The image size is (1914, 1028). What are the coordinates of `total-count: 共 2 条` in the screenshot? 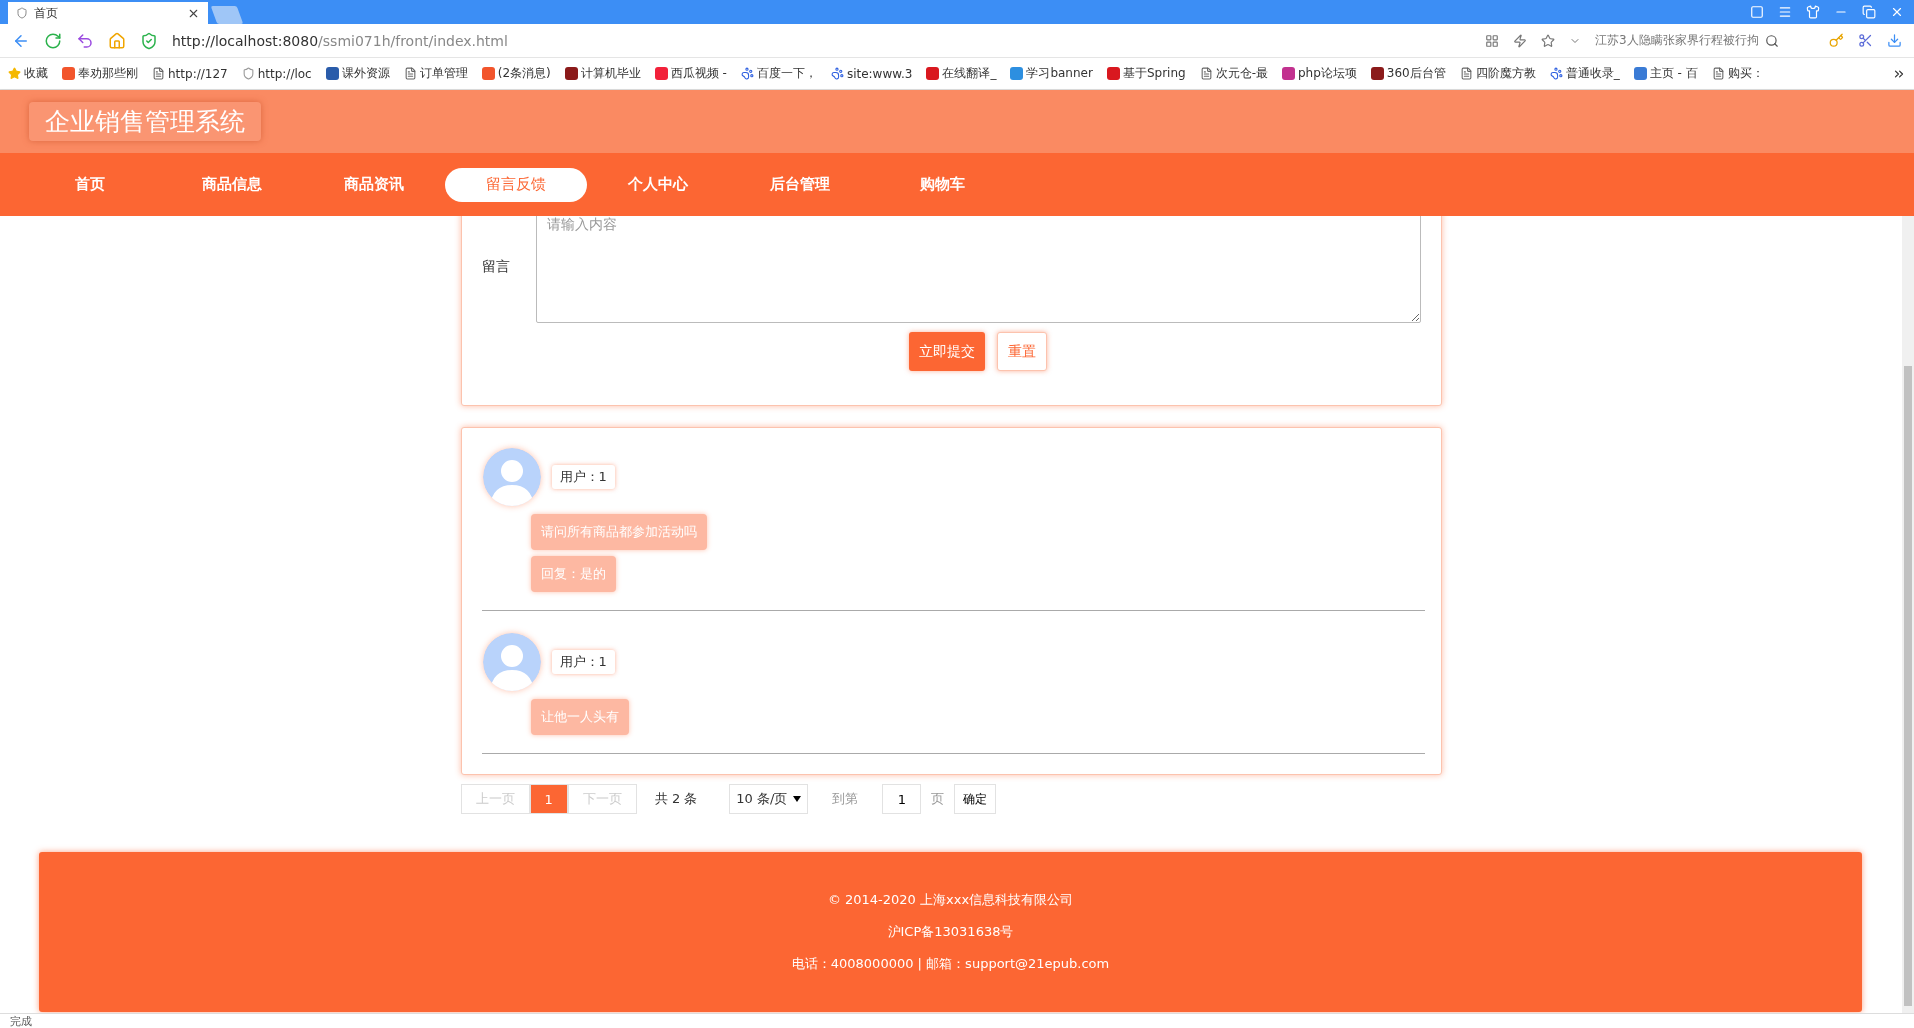 It's located at (676, 799).